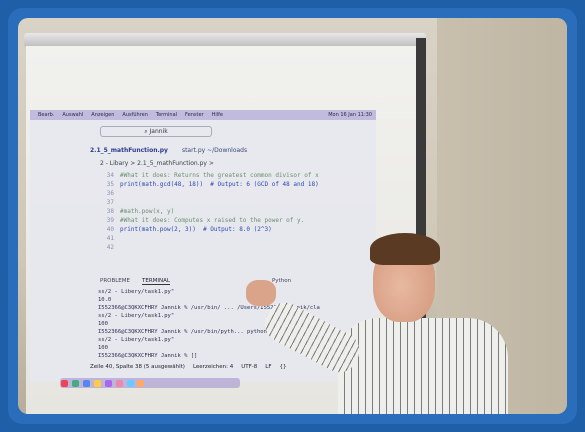  Describe the element at coordinates (225, 40) in the screenshot. I see `projector-screen-case` at that location.